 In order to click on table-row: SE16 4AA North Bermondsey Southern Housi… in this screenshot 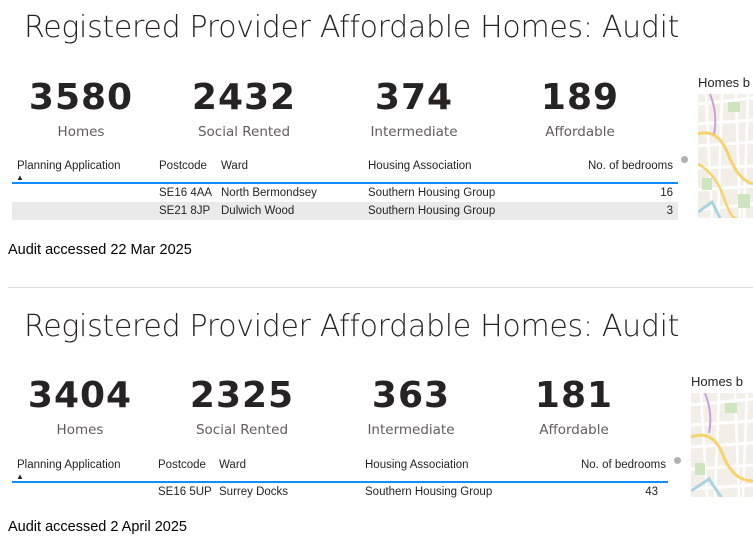, I will do `click(345, 193)`.